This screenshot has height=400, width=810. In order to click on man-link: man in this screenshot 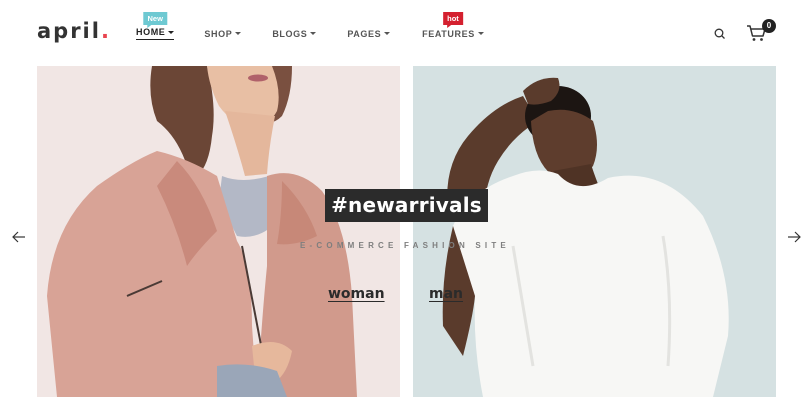, I will do `click(446, 294)`.